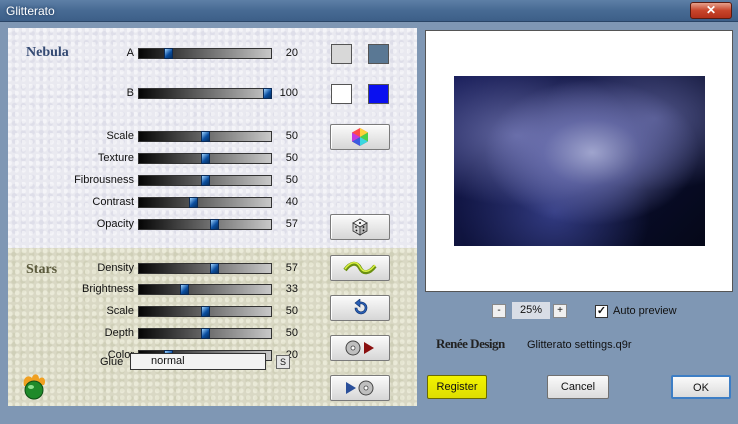 This screenshot has height=424, width=738. What do you see at coordinates (130, 53) in the screenshot?
I see `nebula-slider-label: A` at bounding box center [130, 53].